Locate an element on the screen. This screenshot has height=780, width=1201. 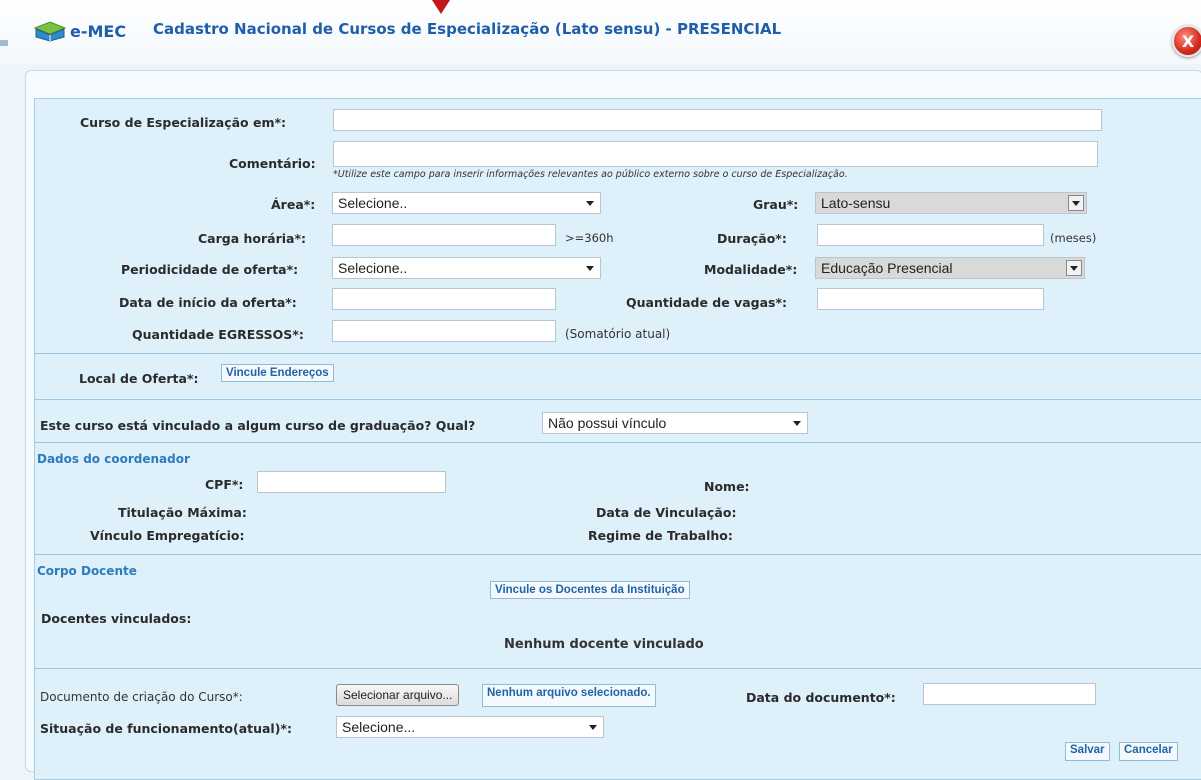
vinculo-select: Não possui vínculo is located at coordinates (675, 423).